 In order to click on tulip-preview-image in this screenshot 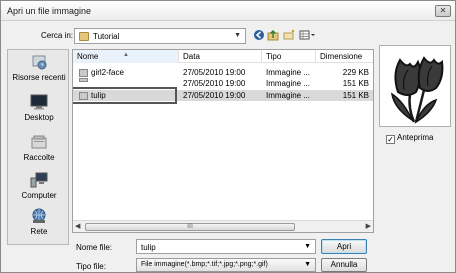, I will do `click(417, 90)`.